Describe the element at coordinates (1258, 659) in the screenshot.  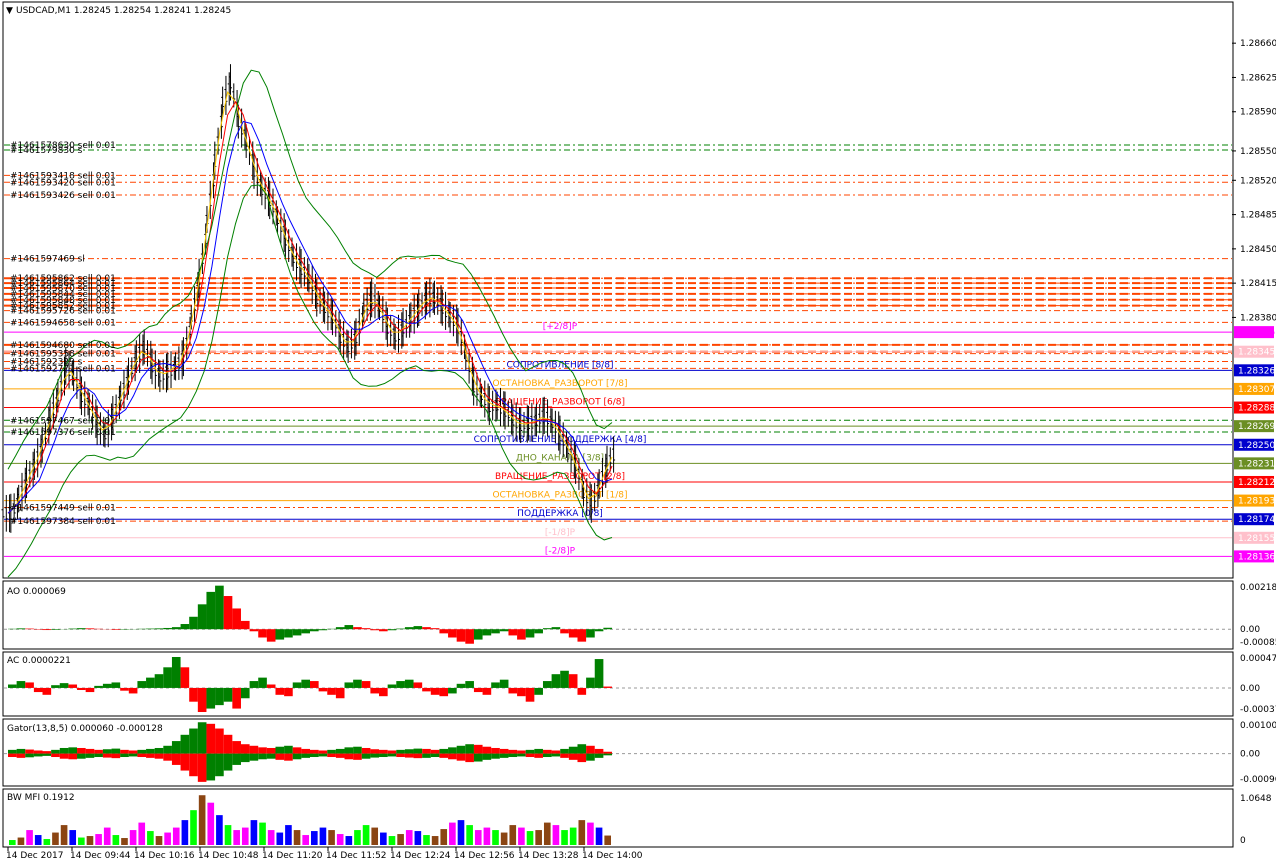
I see `ac-tick-label: 0.000479` at that location.